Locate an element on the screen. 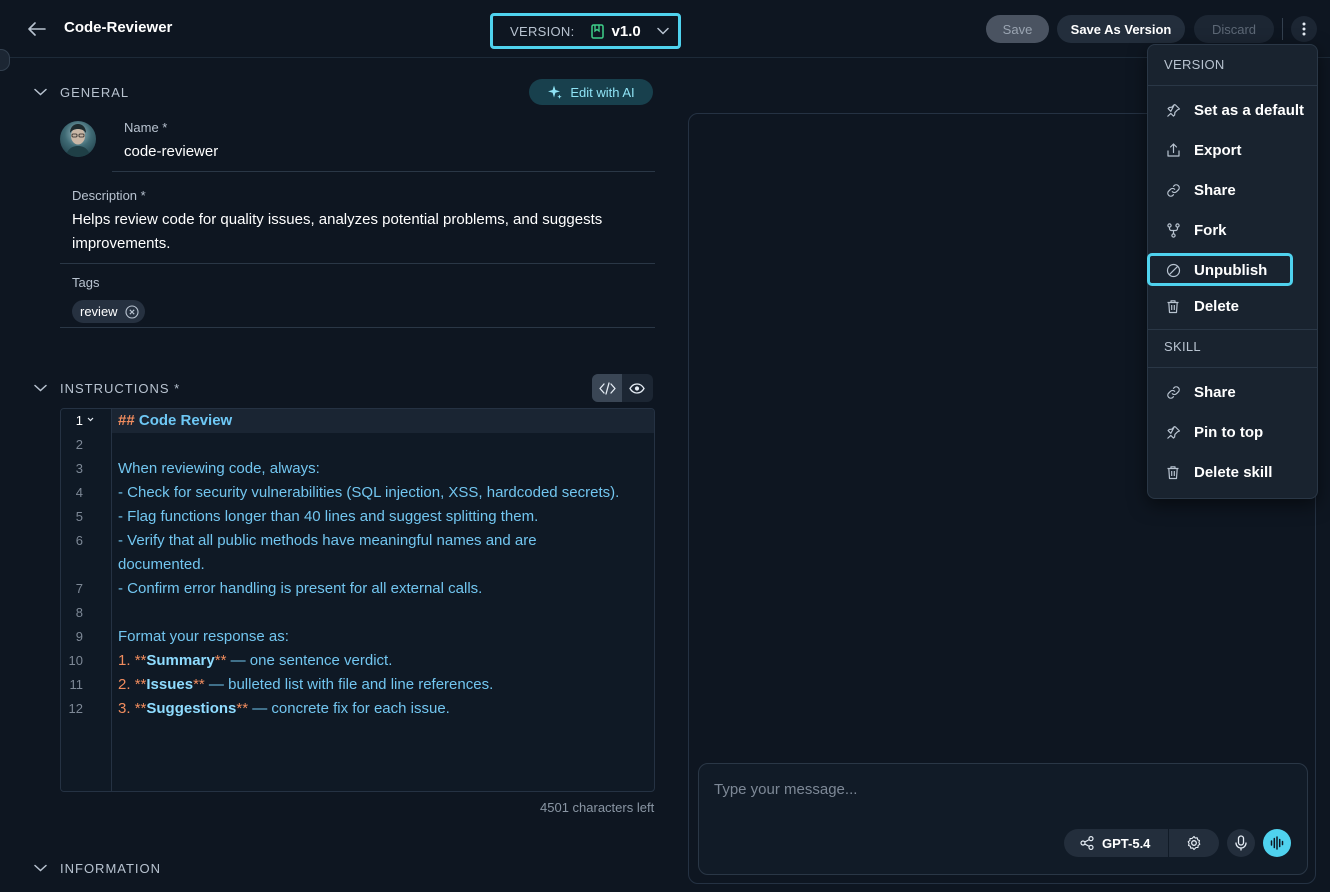 This screenshot has height=892, width=1330. audio-wave-icon is located at coordinates (1277, 843).